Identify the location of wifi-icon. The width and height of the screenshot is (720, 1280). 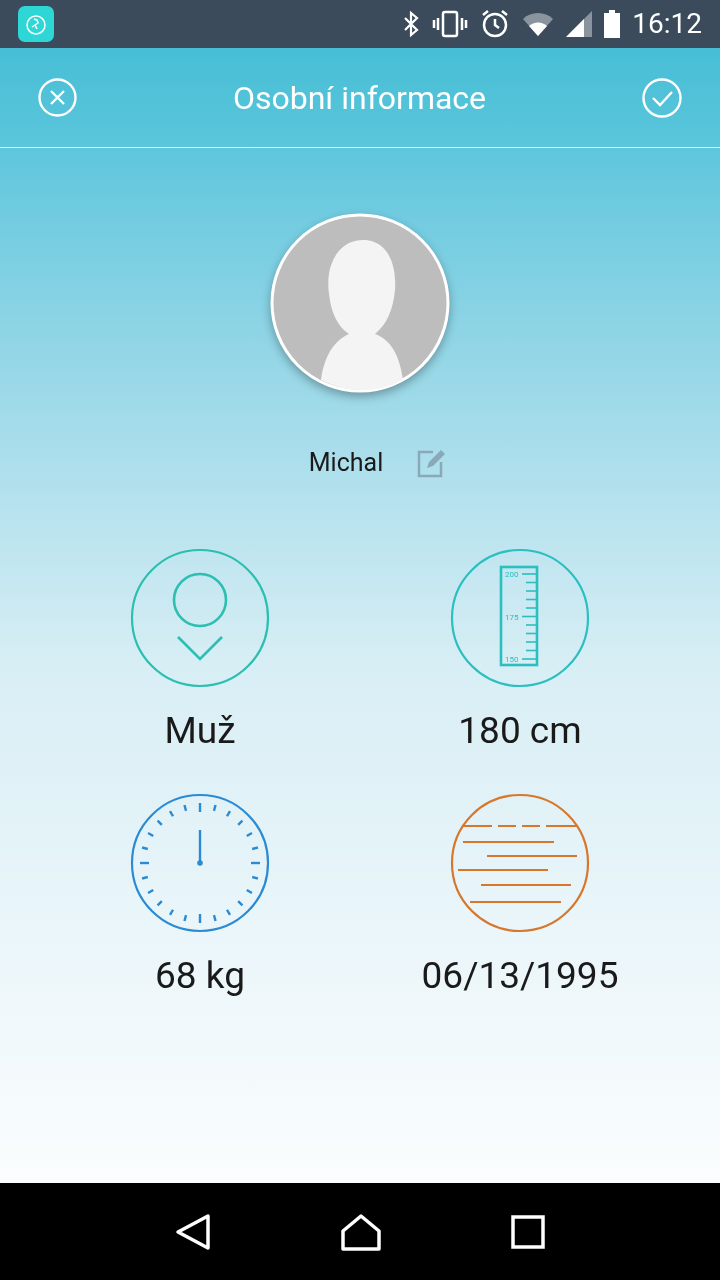
(538, 24).